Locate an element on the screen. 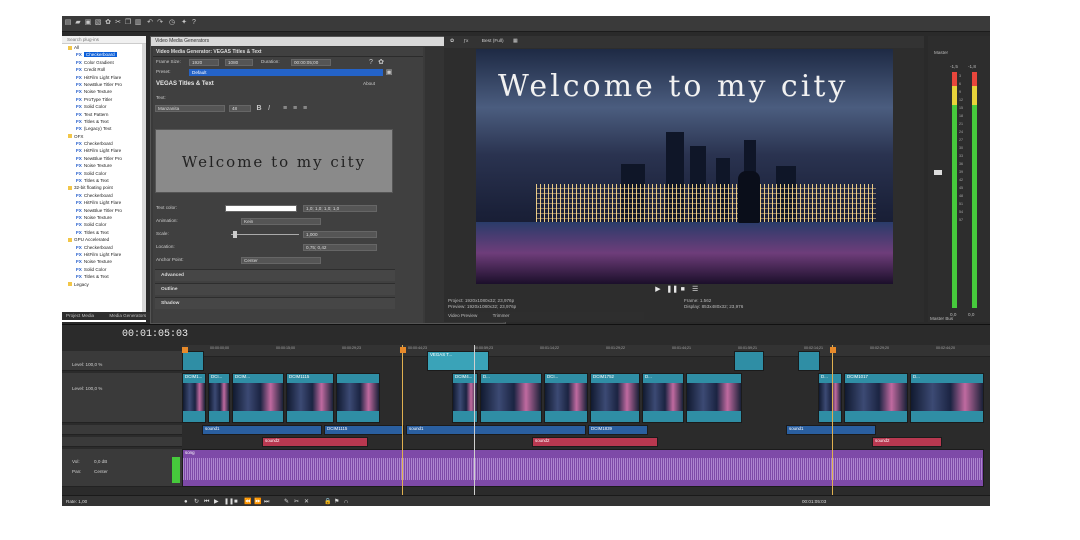  split-icon: ✂ is located at coordinates (296, 502).